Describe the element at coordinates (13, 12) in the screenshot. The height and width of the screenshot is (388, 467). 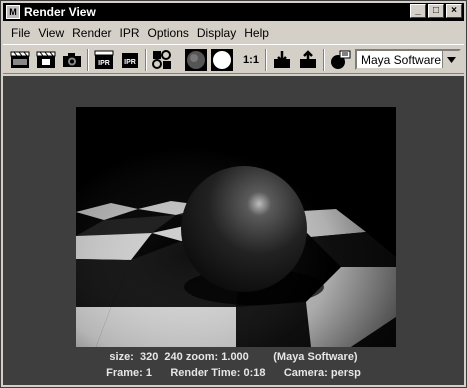
I see `maya-icon: M` at that location.